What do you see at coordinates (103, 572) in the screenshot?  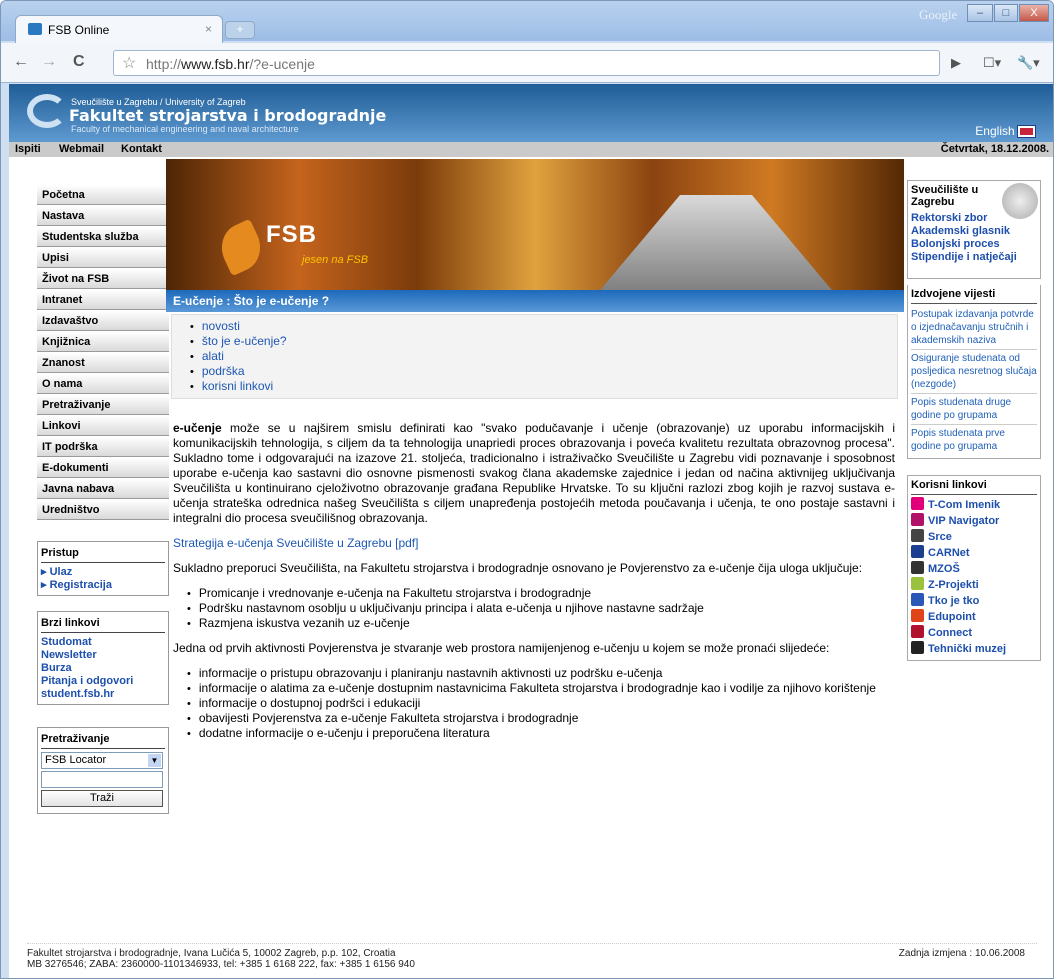 I see `login-link: ▸ Ulaz` at bounding box center [103, 572].